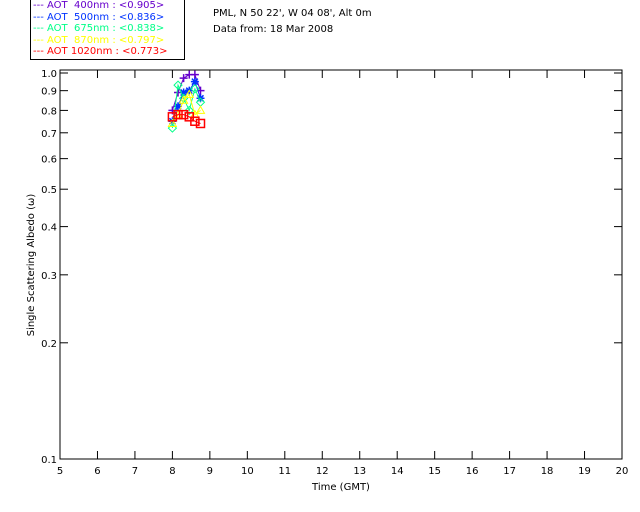 The width and height of the screenshot is (640, 512). What do you see at coordinates (49, 134) in the screenshot?
I see `y-tick-label: 0.7` at bounding box center [49, 134].